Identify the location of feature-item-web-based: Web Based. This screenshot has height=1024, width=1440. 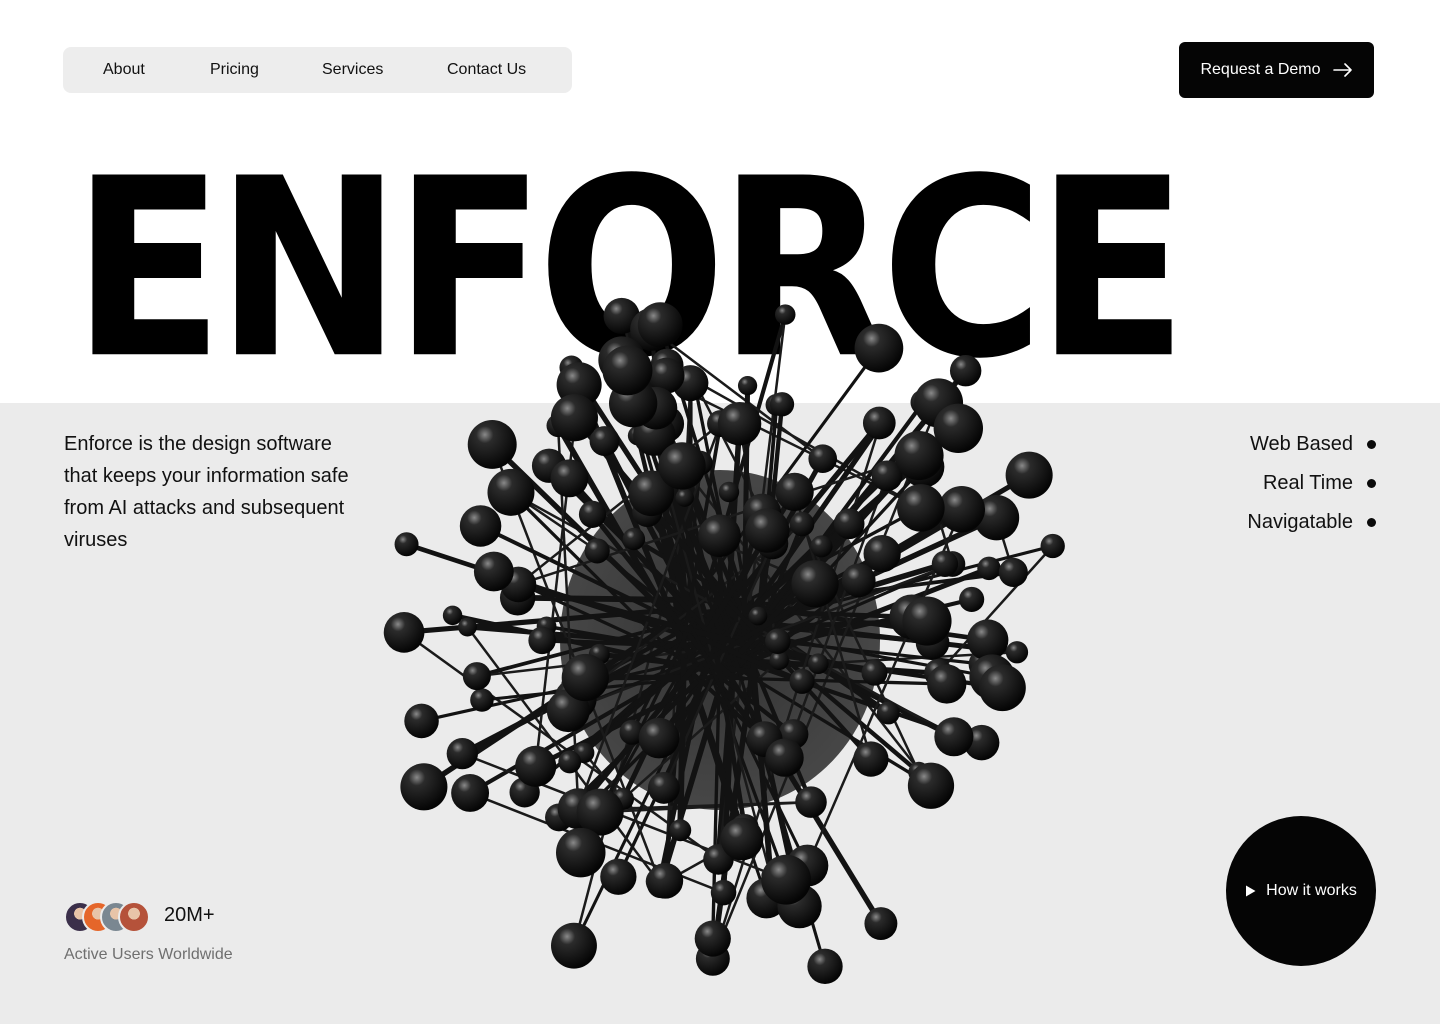
(1311, 444).